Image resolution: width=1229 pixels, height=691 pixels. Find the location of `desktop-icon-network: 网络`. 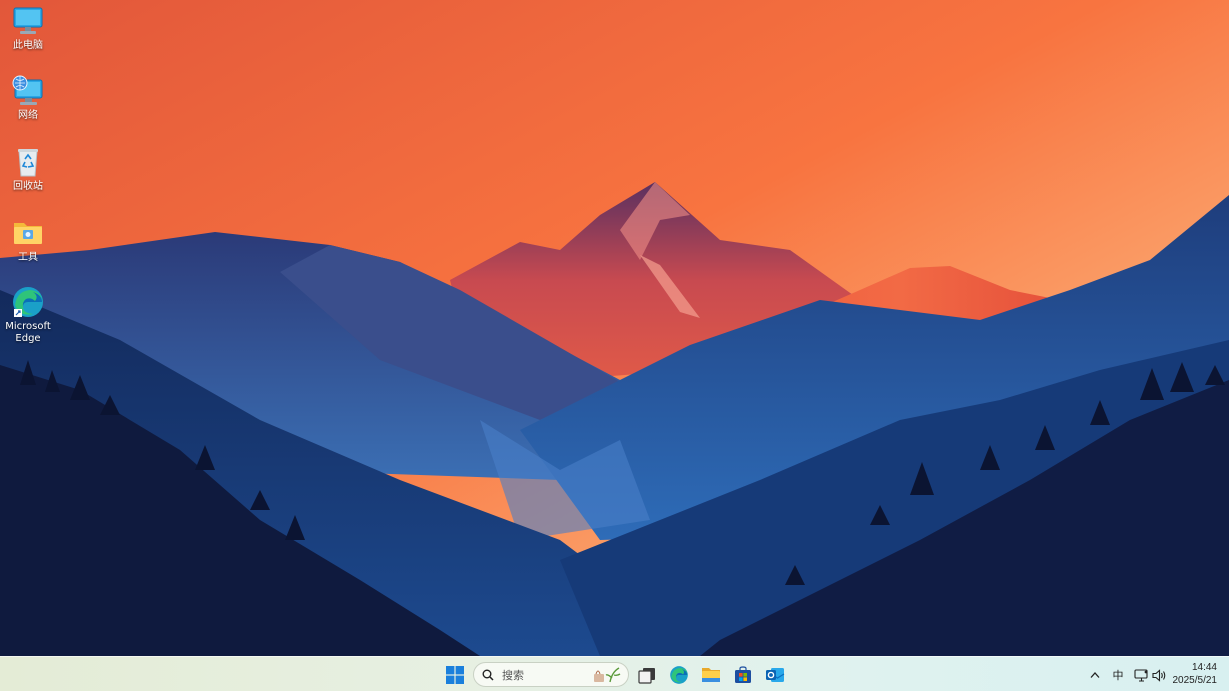

desktop-icon-network: 网络 is located at coordinates (28, 98).